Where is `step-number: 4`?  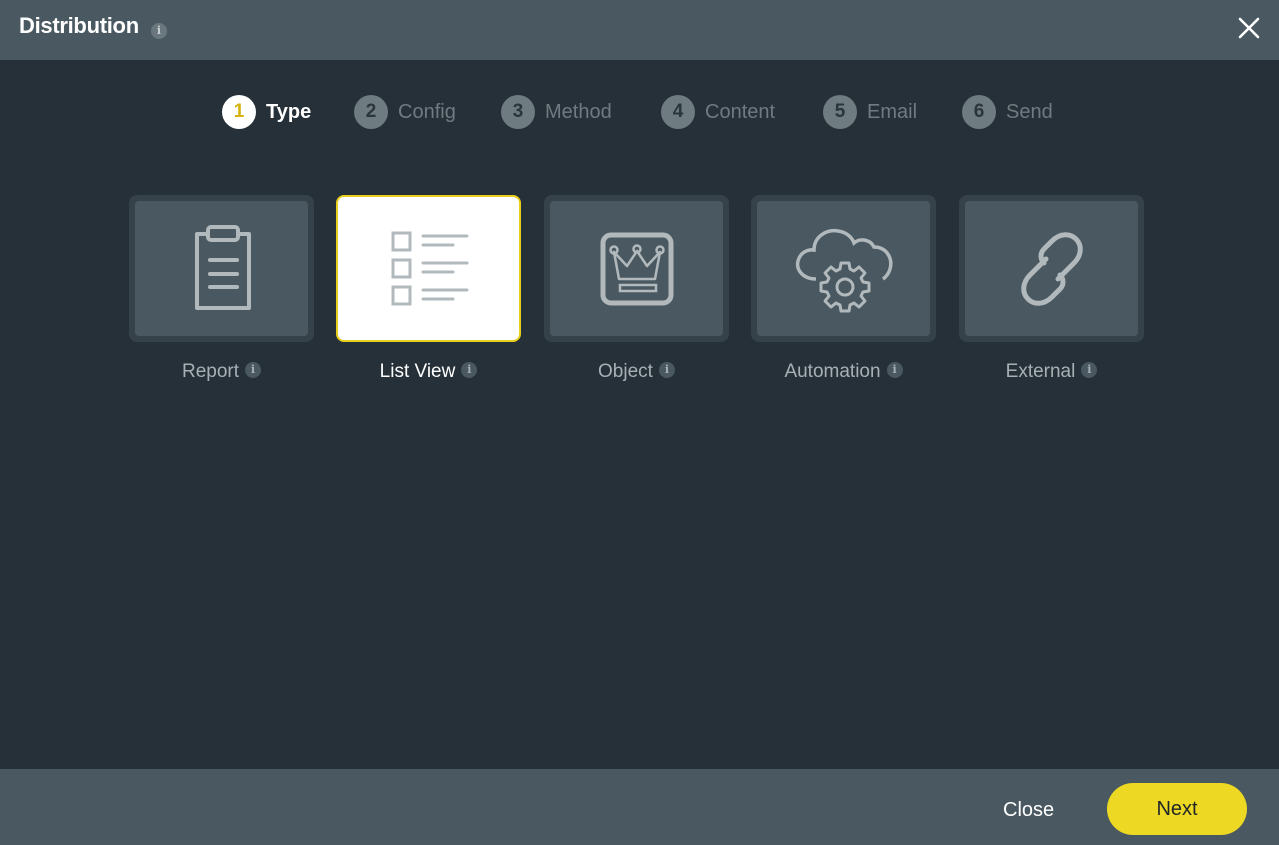 step-number: 4 is located at coordinates (678, 112).